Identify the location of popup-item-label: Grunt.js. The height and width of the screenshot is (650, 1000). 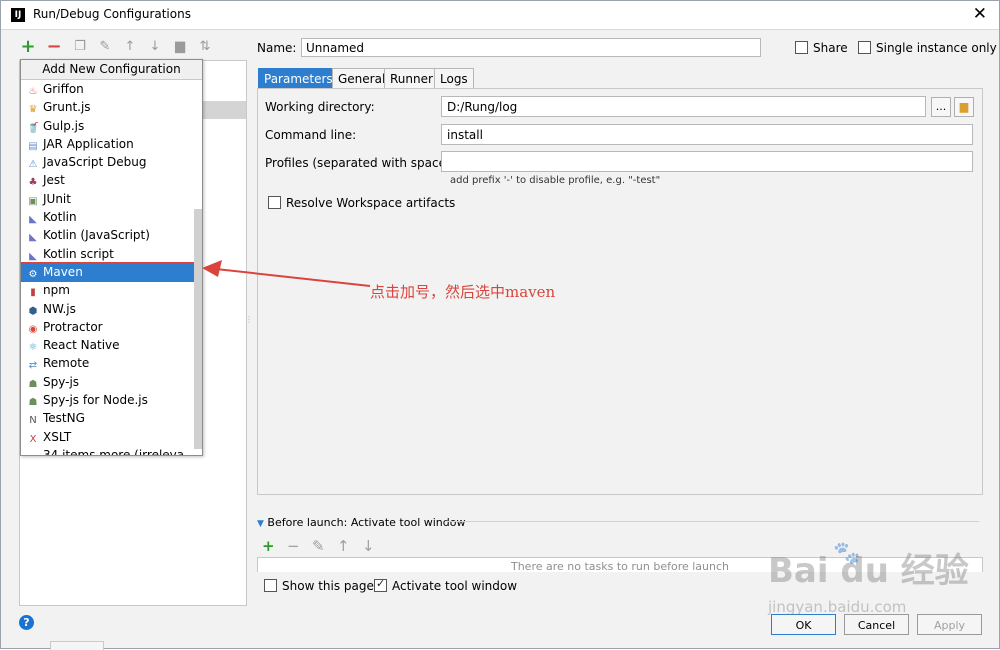
(67, 107).